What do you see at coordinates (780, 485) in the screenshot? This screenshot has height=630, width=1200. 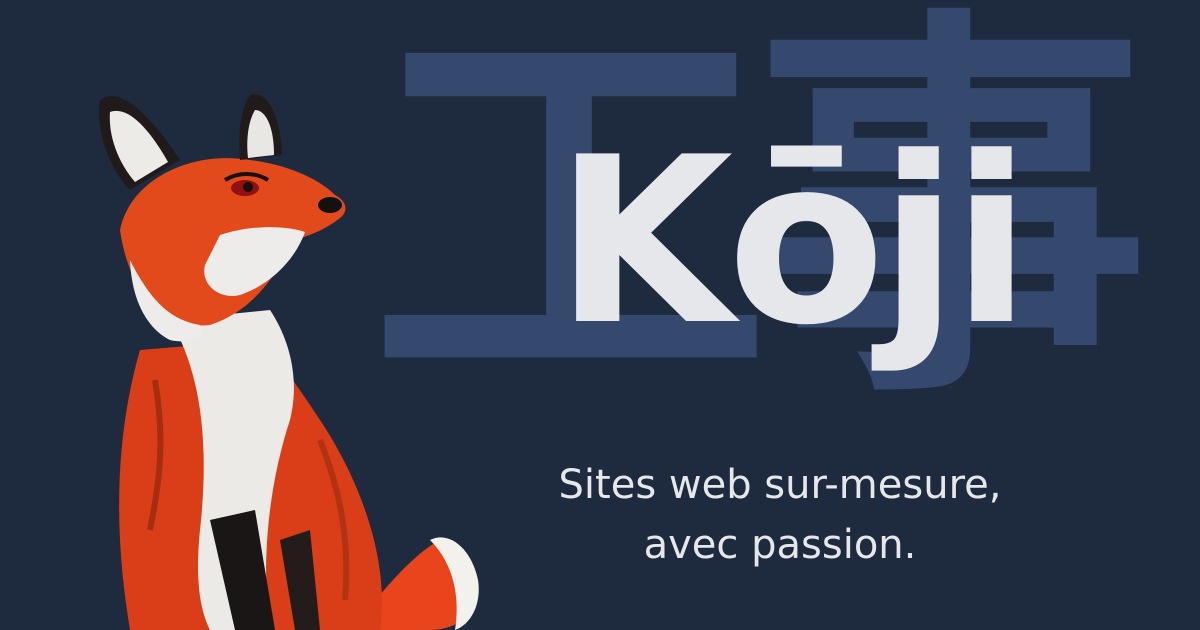 I see `tagline-line-1: Sites web sur-mesure,` at bounding box center [780, 485].